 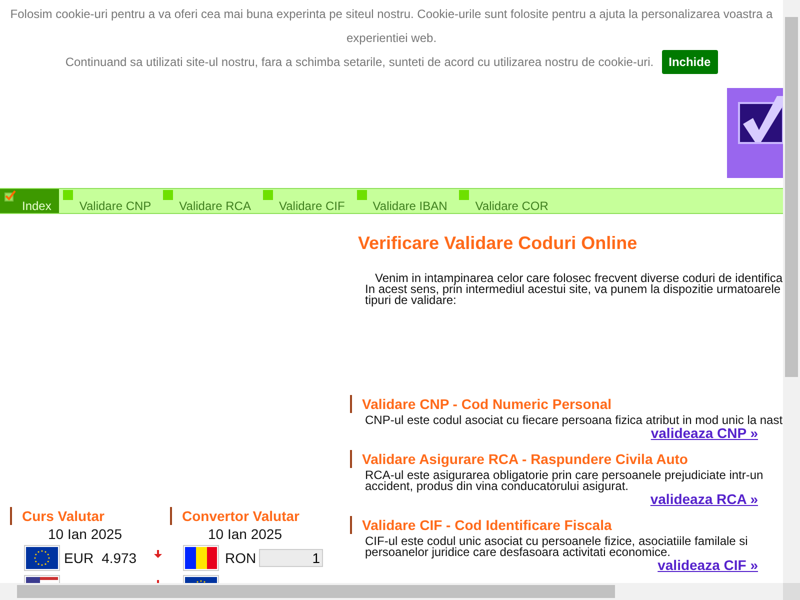 I want to click on cookie-notice: Continuand sa utilizati site-ul nostru, fara a schimba setarile, sunteti de acord cu utilizarea nostru de cookie-uri., so click(x=359, y=62).